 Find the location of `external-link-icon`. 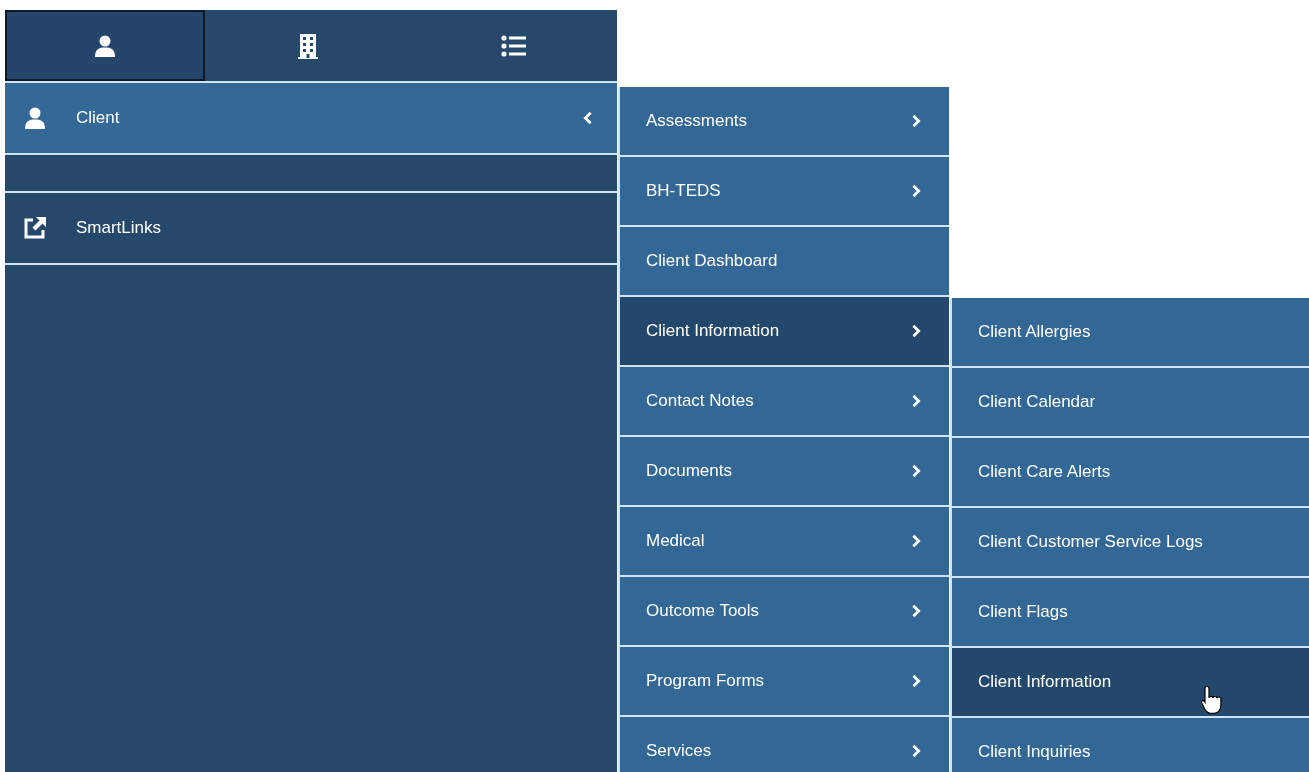

external-link-icon is located at coordinates (35, 228).